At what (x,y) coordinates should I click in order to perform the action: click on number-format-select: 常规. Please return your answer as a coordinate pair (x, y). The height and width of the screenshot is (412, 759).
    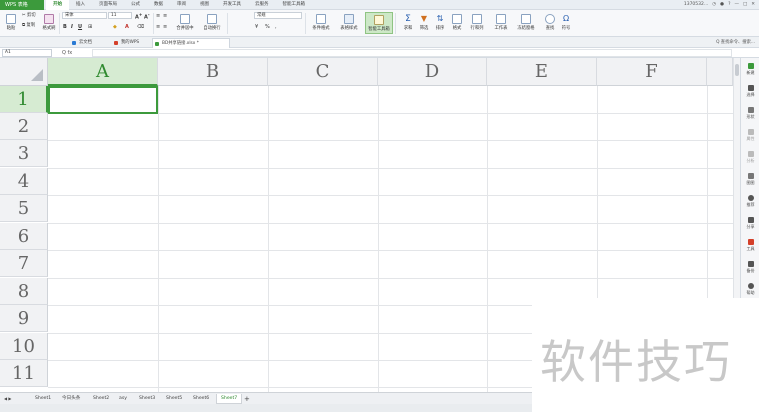
    Looking at the image, I should click on (278, 15).